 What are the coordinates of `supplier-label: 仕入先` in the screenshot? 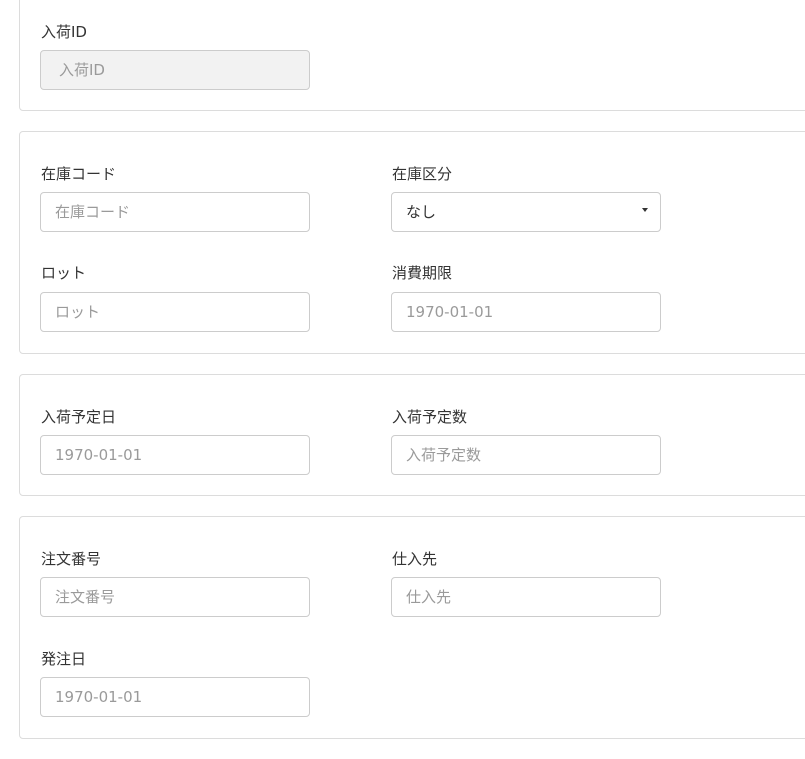 It's located at (415, 559).